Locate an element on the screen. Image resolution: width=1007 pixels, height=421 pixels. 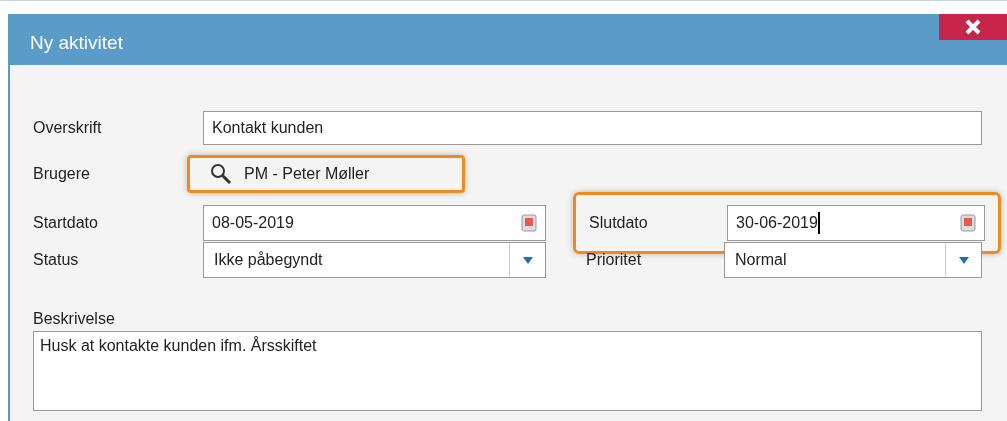
date-field: 08-05-2019 is located at coordinates (374, 223).